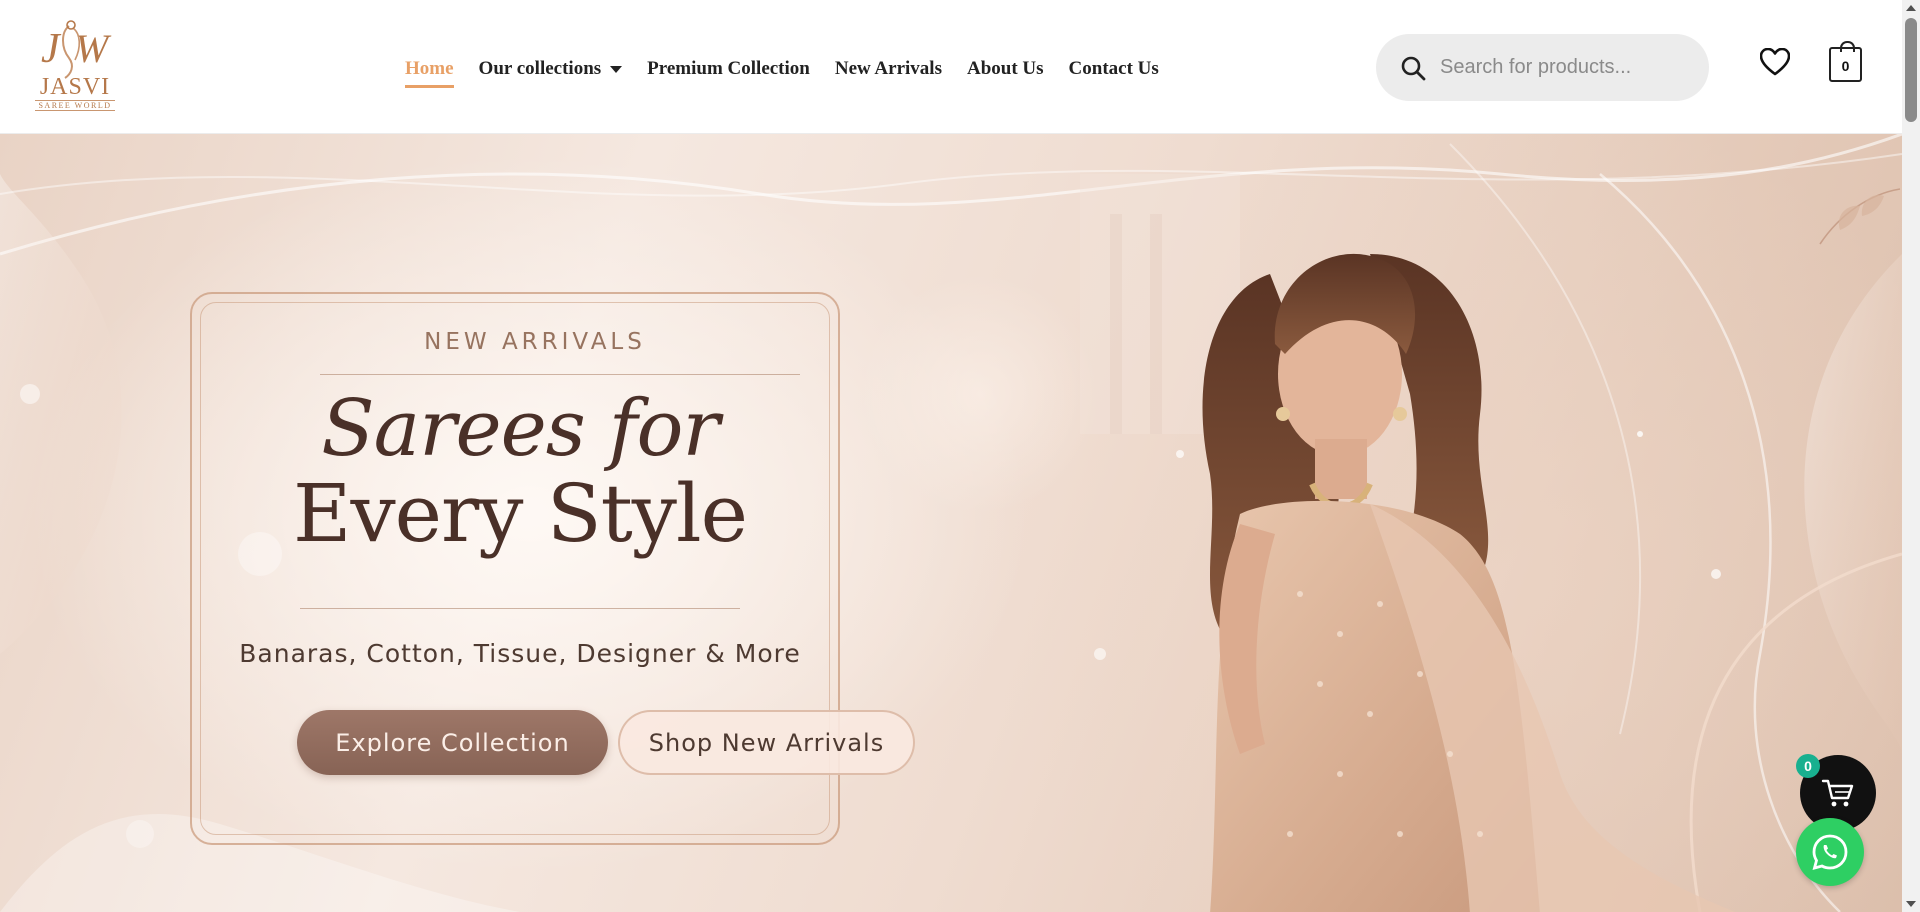 The image size is (1920, 912). What do you see at coordinates (1808, 766) in the screenshot?
I see `floating-cart-badge: 0` at bounding box center [1808, 766].